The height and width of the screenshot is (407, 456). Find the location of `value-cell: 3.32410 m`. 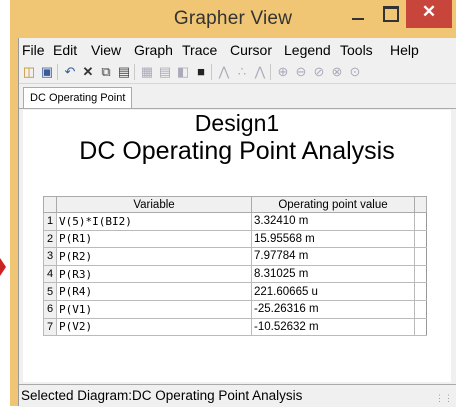

value-cell: 3.32410 m is located at coordinates (333, 221).